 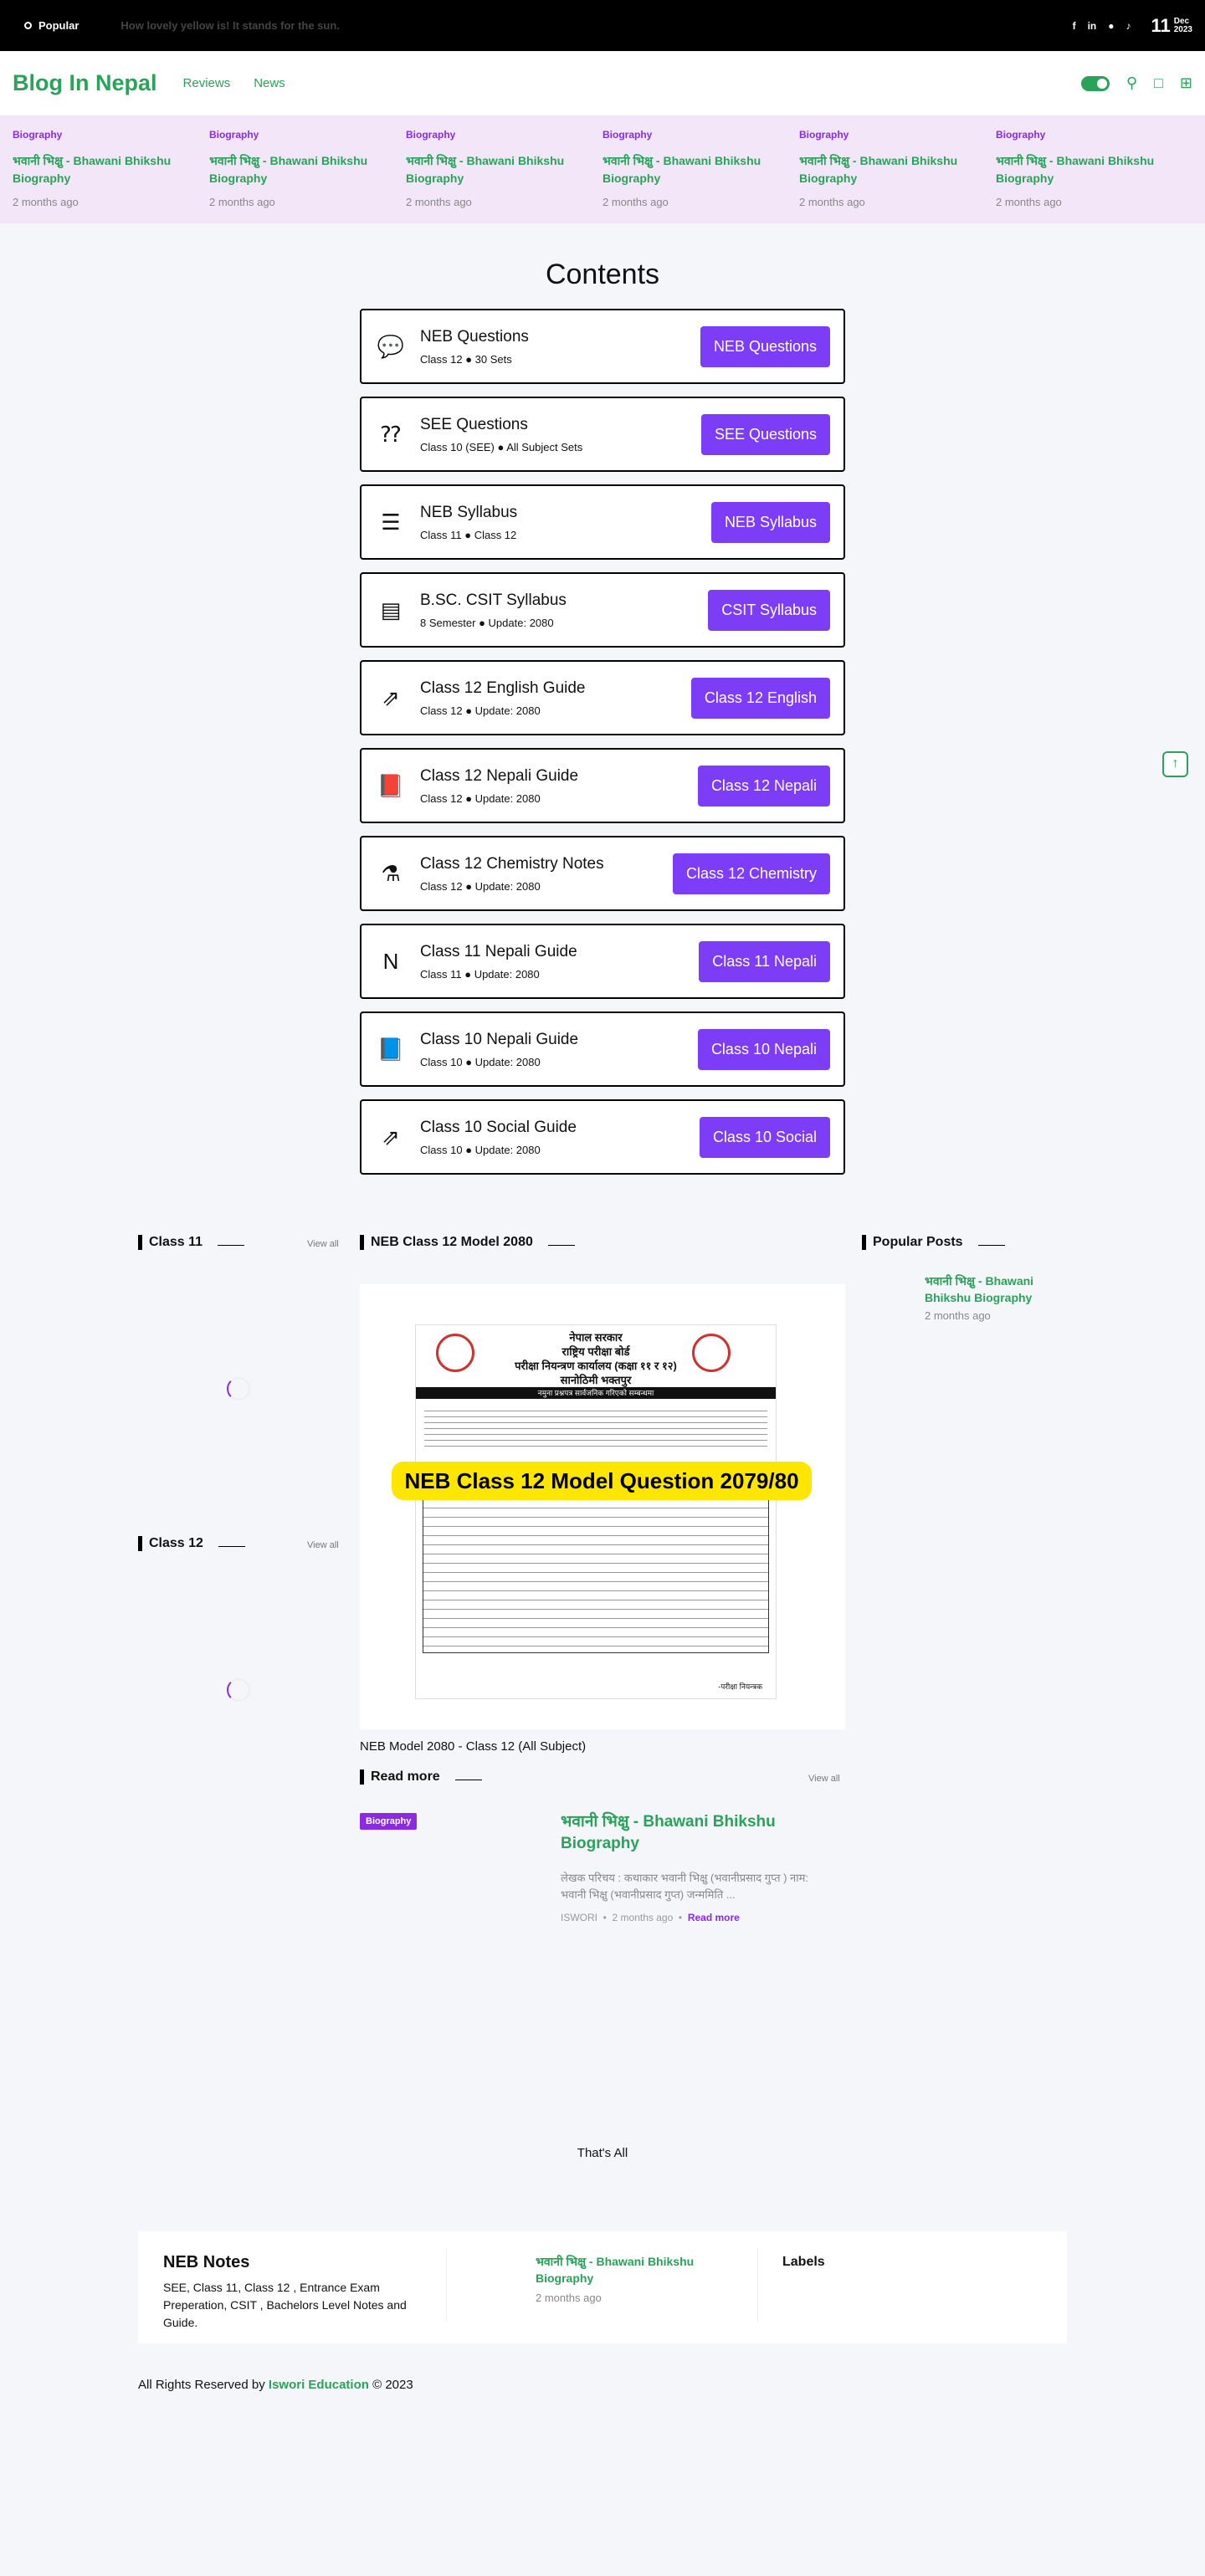 I want to click on nav-reviews: Reviews, so click(x=207, y=83).